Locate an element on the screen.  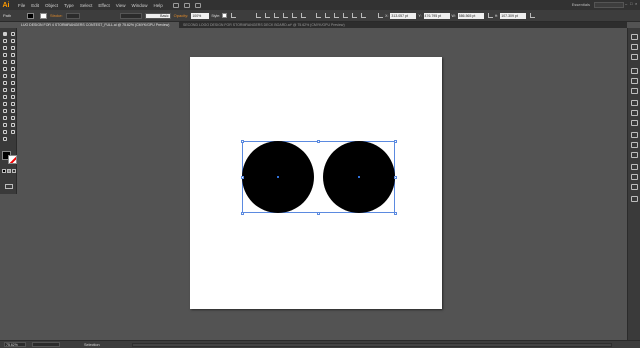
eyedropper-icon is located at coordinates (13, 111).